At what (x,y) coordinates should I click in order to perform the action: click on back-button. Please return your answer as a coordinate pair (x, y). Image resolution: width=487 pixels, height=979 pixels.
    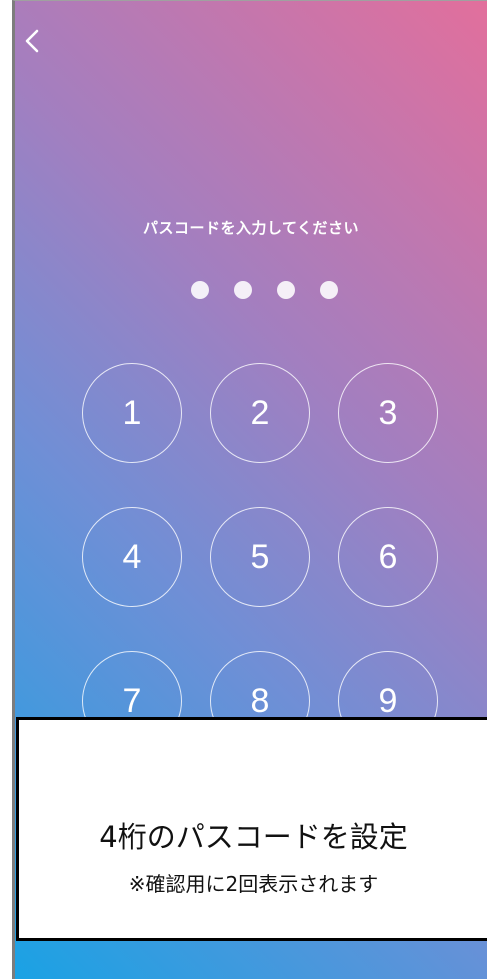
    Looking at the image, I should click on (34, 41).